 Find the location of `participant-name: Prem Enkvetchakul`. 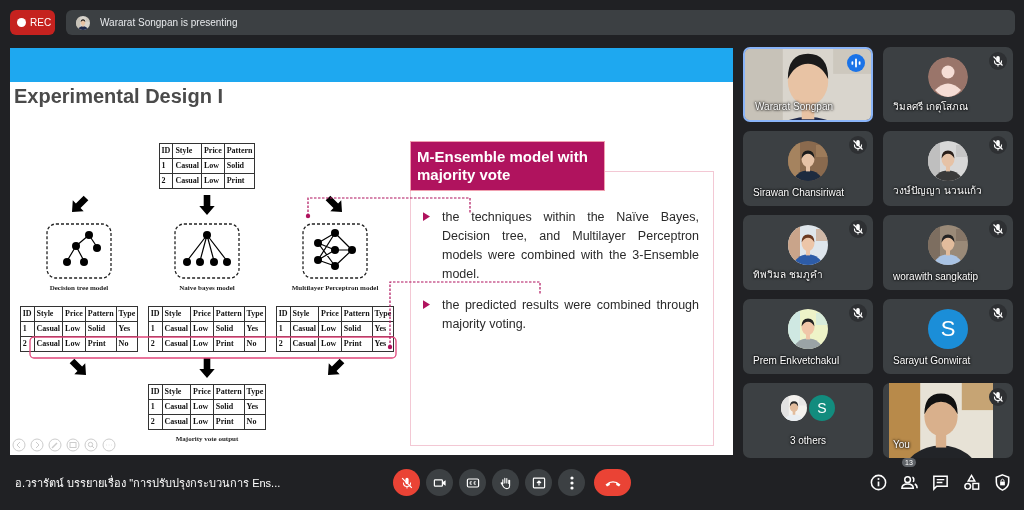

participant-name: Prem Enkvetchakul is located at coordinates (796, 360).